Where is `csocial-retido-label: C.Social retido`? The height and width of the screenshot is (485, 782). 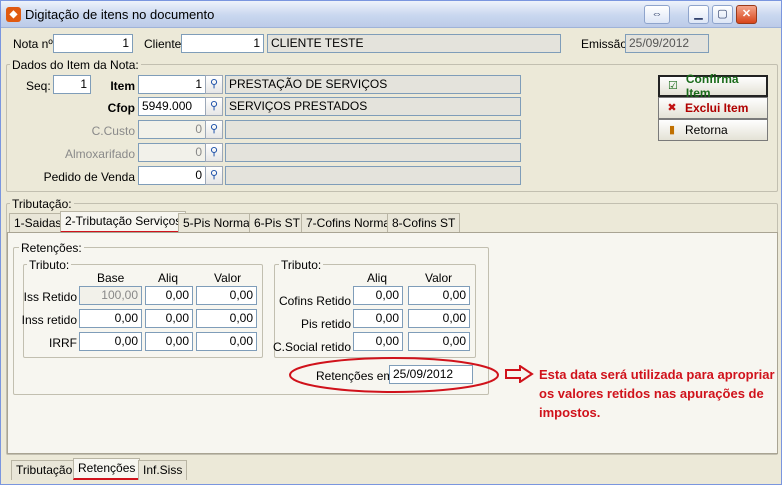
csocial-retido-label: C.Social retido is located at coordinates (311, 347).